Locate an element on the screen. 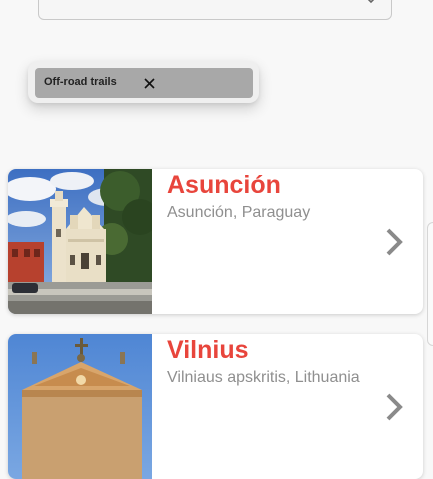 The height and width of the screenshot is (479, 433). place-name: Asunción is located at coordinates (224, 185).